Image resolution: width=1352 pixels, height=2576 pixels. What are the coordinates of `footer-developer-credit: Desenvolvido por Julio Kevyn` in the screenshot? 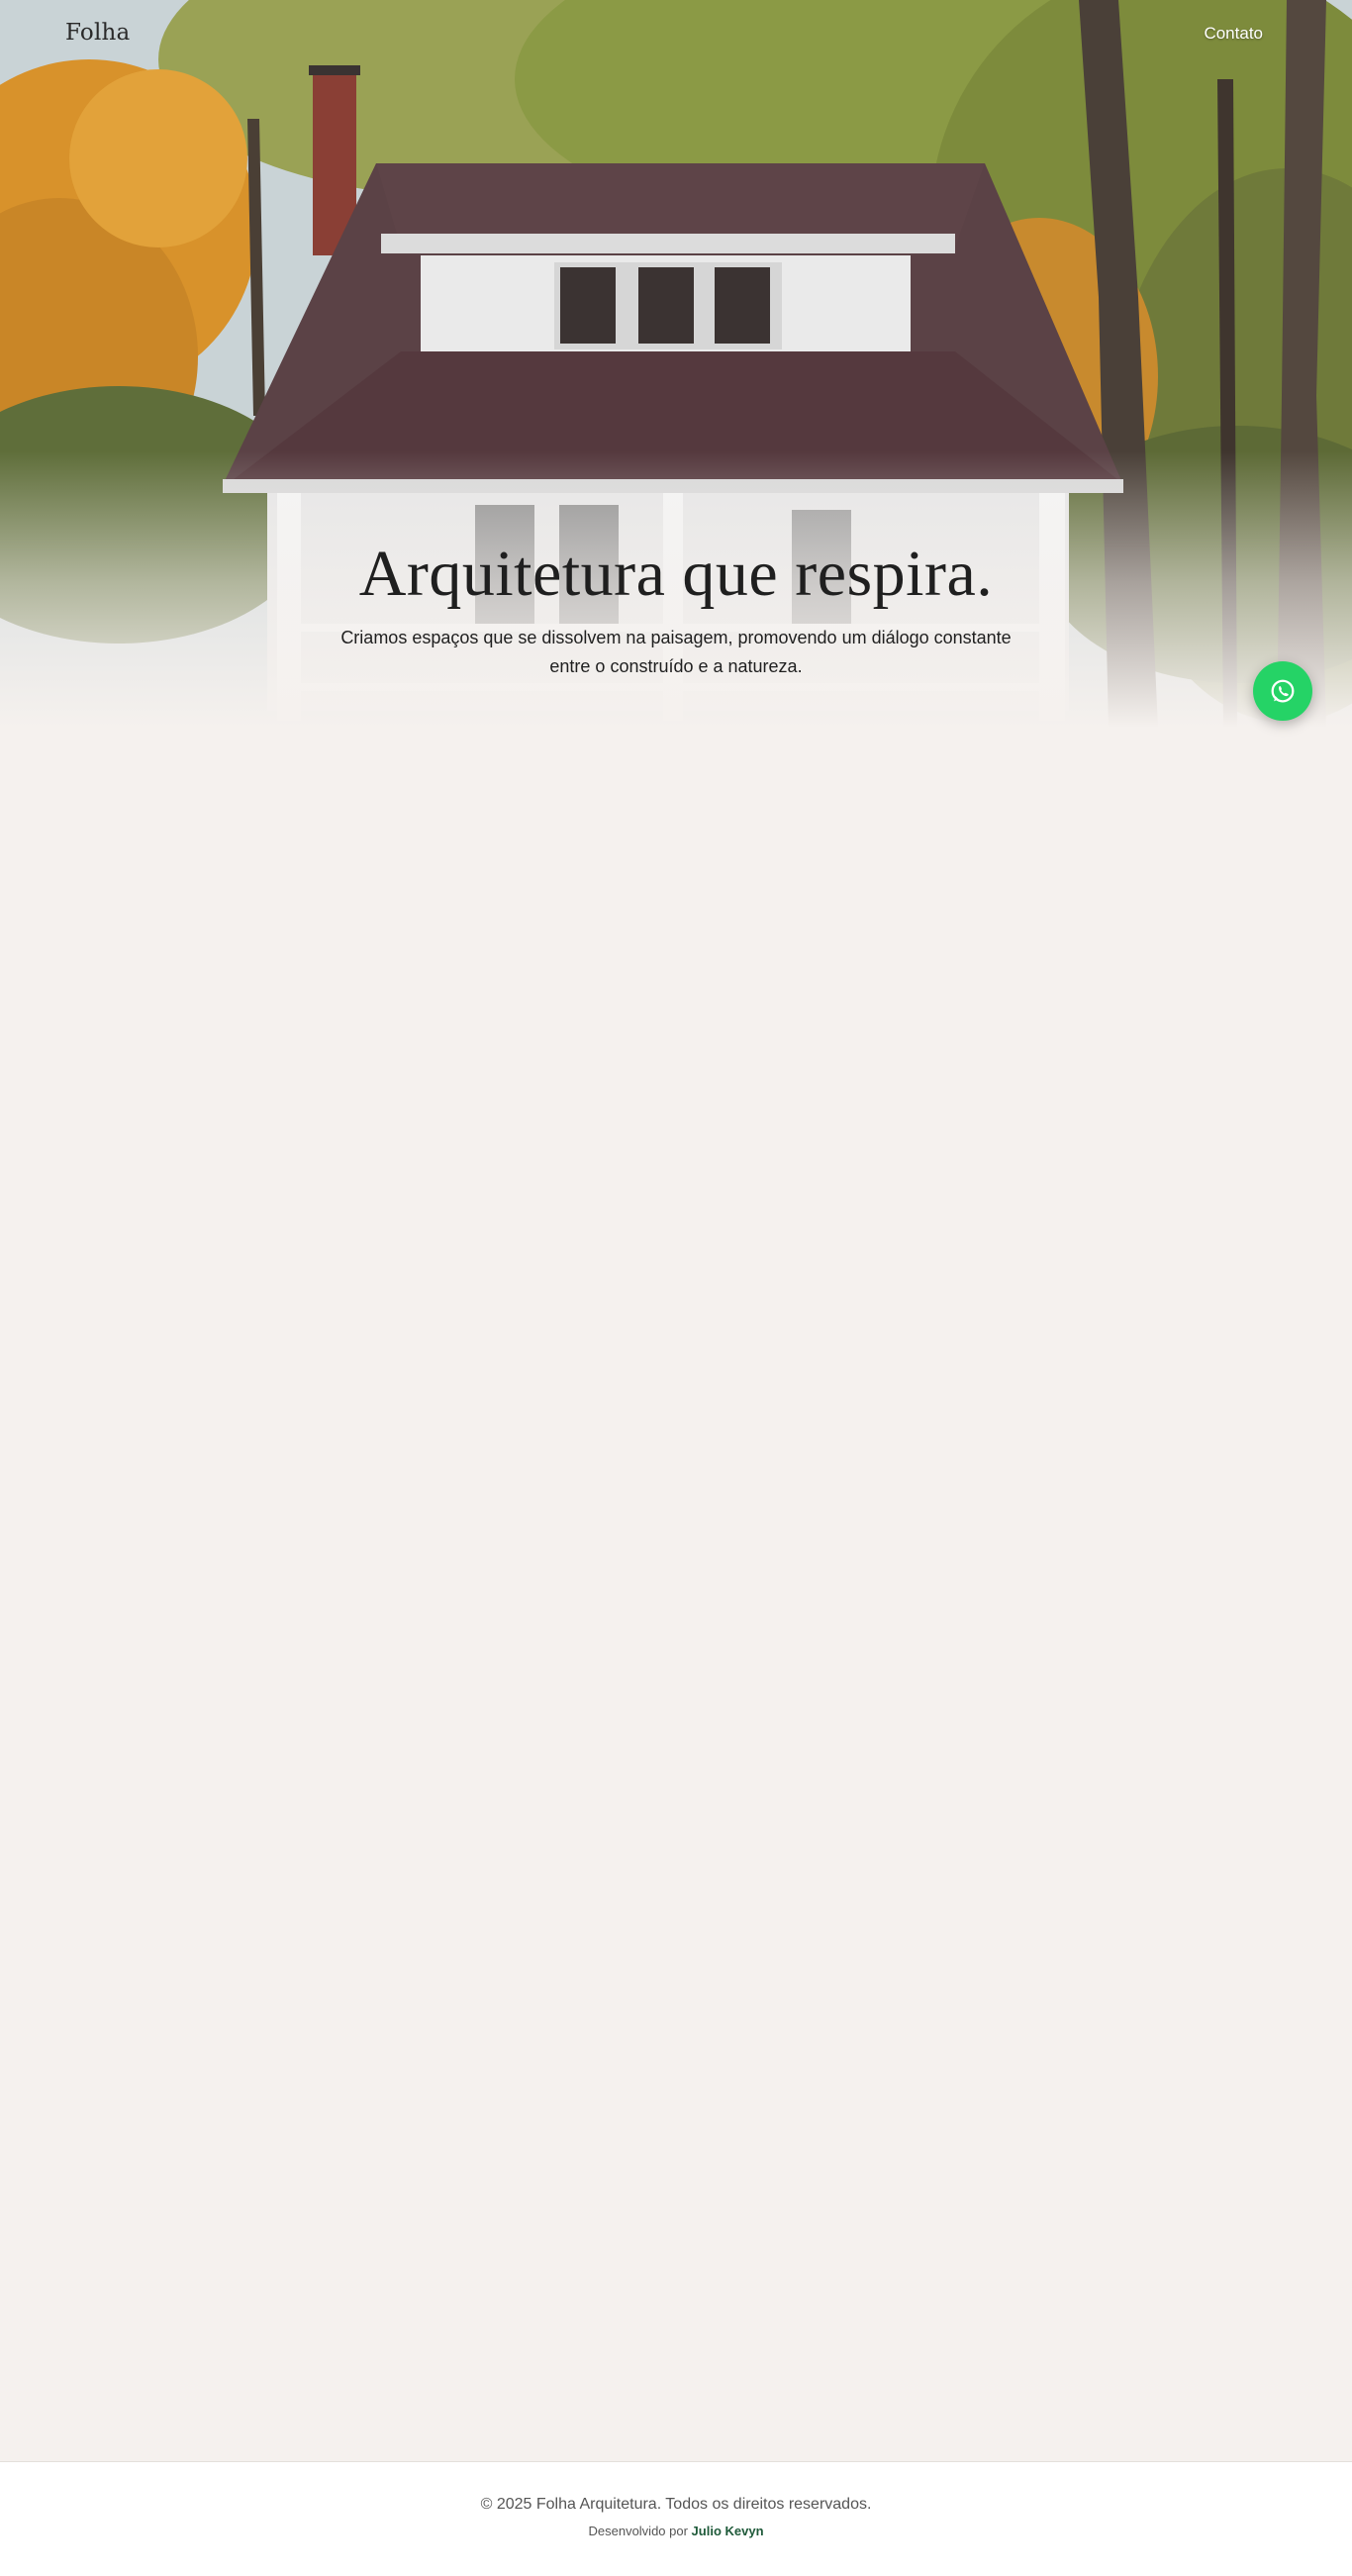 It's located at (676, 2531).